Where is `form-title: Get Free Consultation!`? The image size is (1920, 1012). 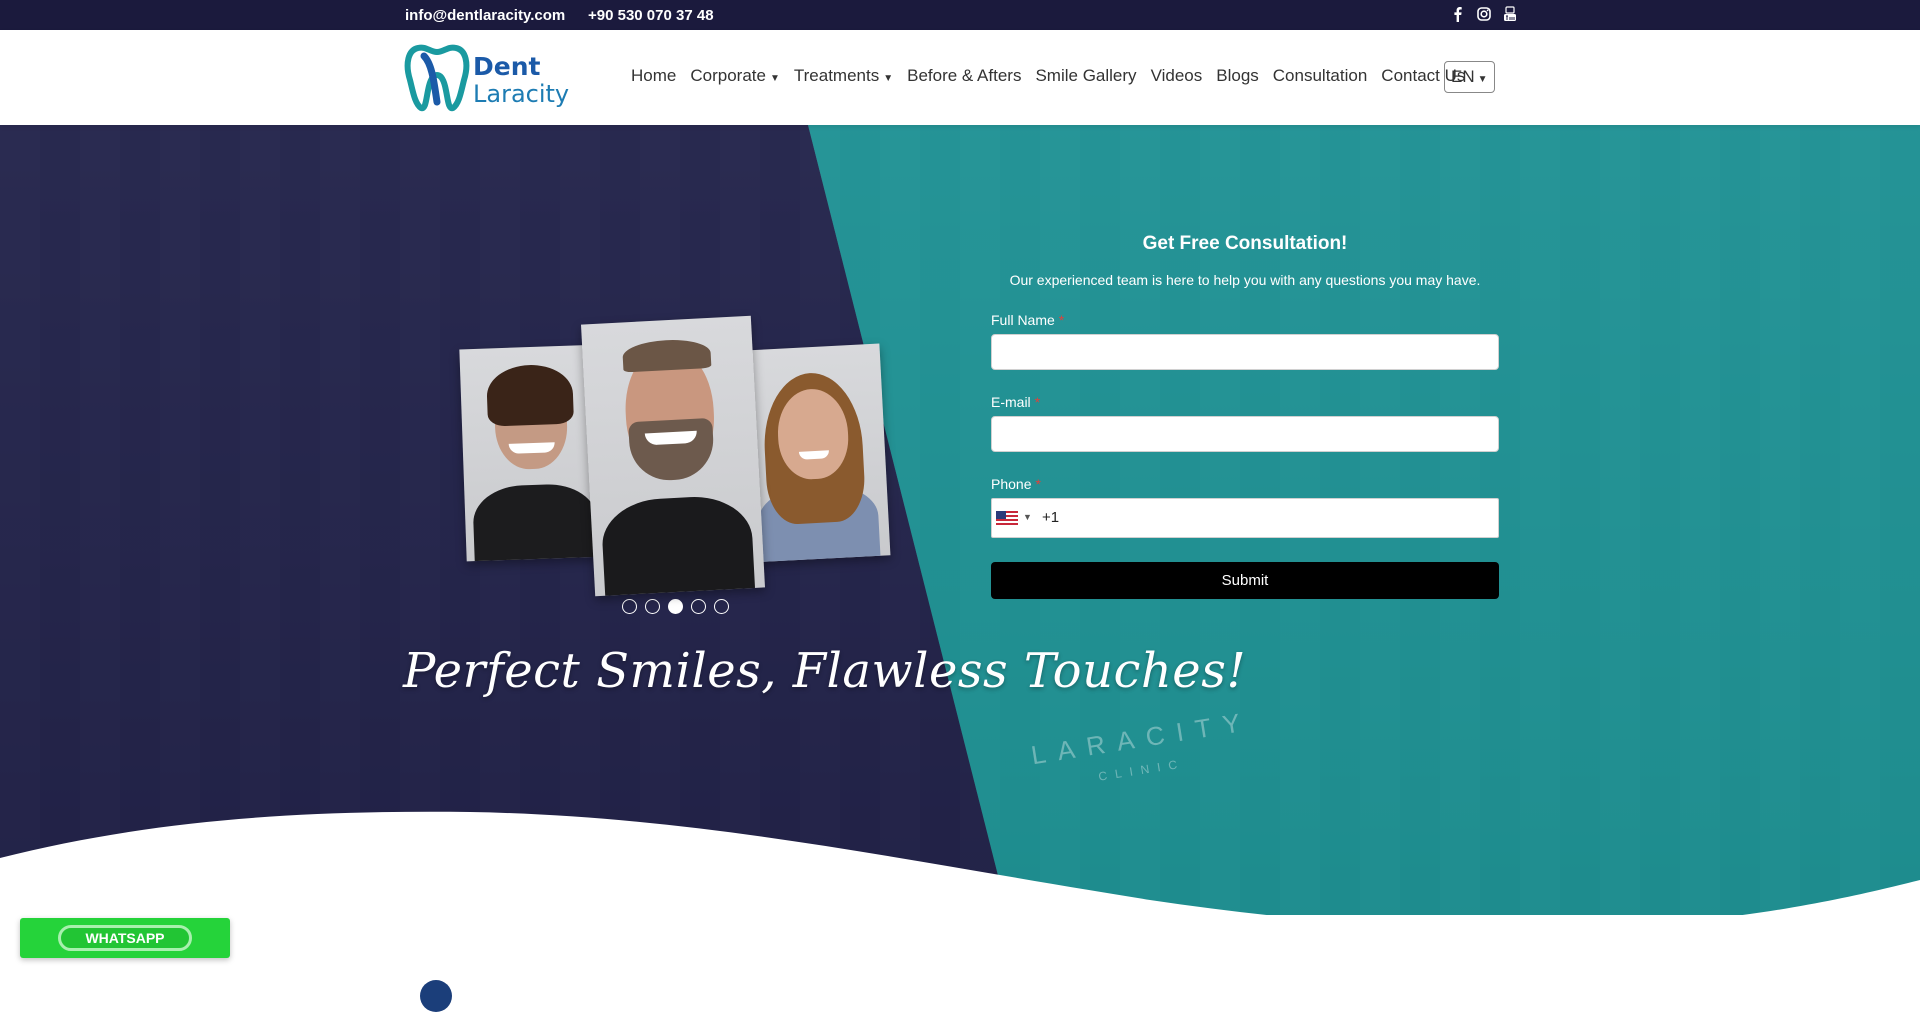 form-title: Get Free Consultation! is located at coordinates (1245, 243).